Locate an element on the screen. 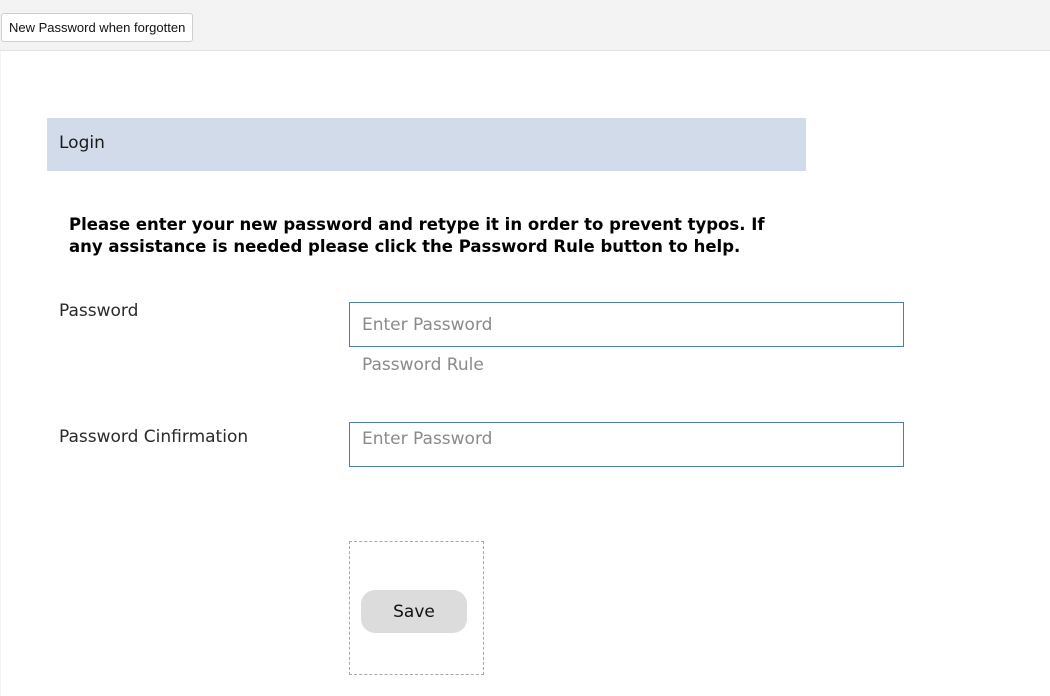 This screenshot has height=696, width=1050. save-button-frame: Save is located at coordinates (416, 608).